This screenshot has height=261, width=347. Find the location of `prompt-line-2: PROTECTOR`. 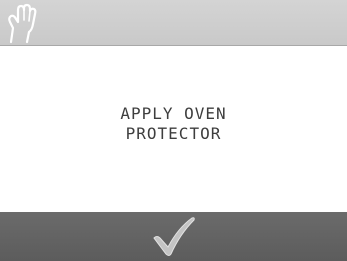

prompt-line-2: PROTECTOR is located at coordinates (173, 133).